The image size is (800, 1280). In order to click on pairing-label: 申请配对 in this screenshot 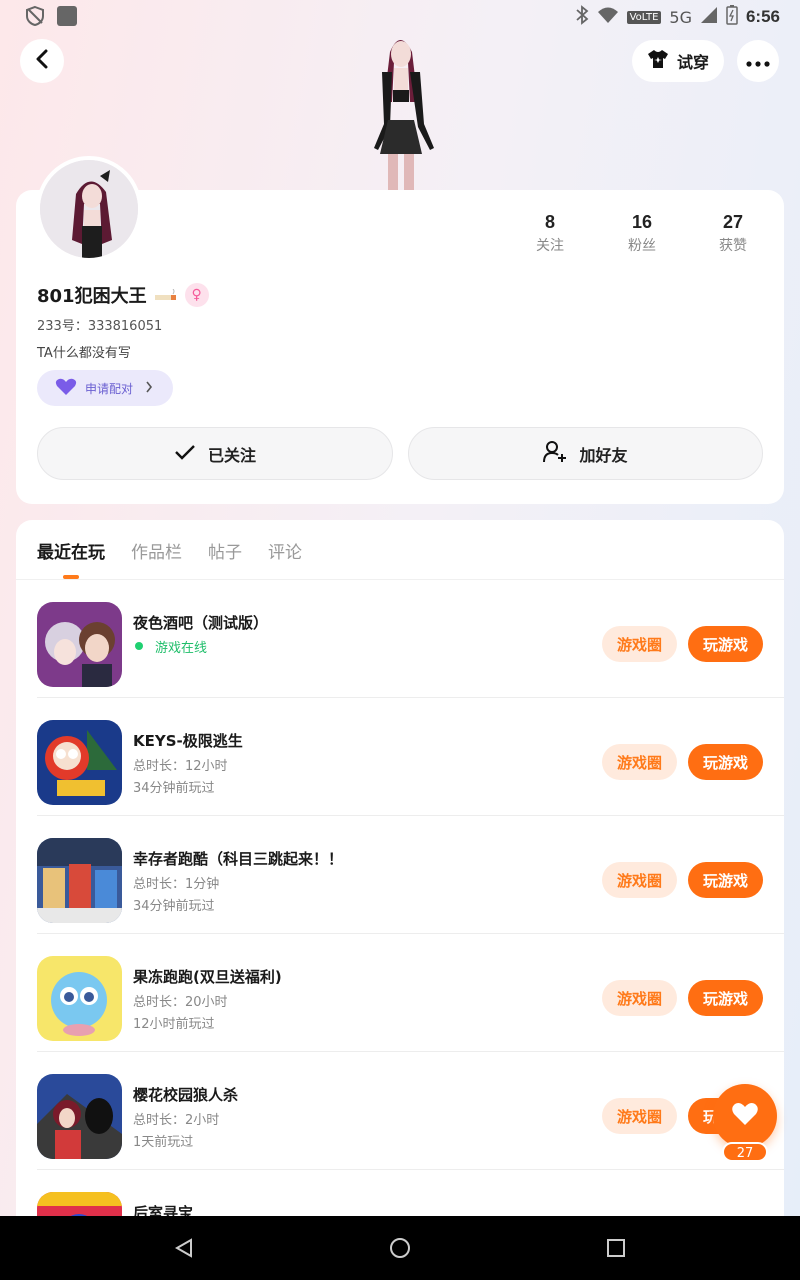, I will do `click(109, 388)`.